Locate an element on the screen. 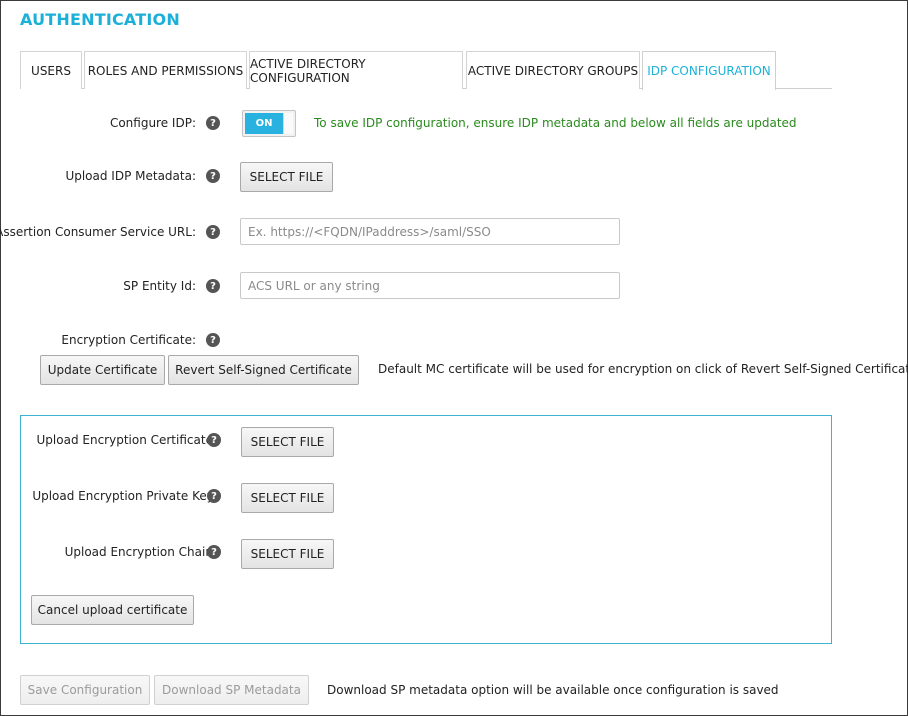 The width and height of the screenshot is (908, 716). cancel-upload-certificate-button: Cancel upload certificate is located at coordinates (112, 610).